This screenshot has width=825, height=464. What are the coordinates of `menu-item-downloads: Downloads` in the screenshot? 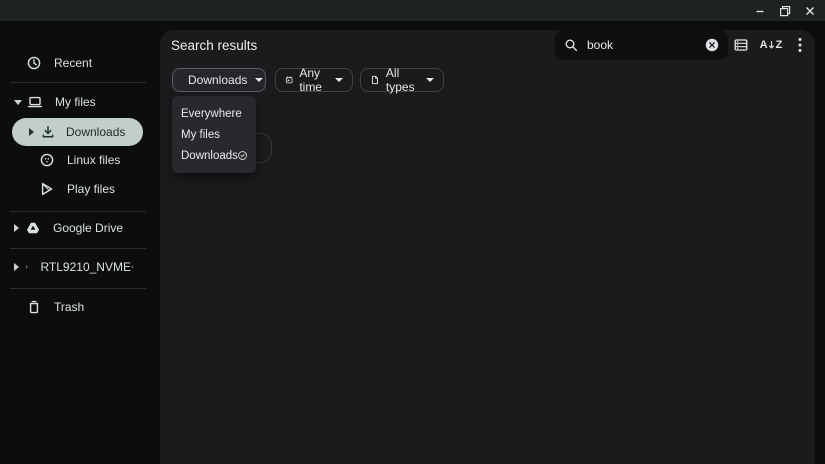 It's located at (214, 155).